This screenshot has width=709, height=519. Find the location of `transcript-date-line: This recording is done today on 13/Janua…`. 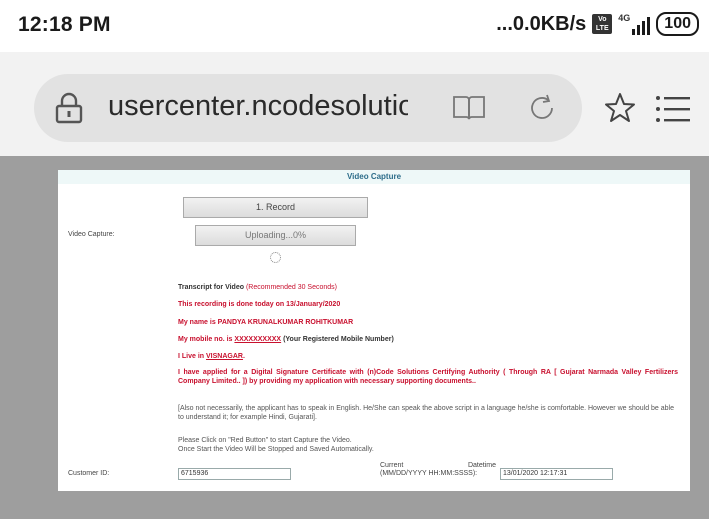

transcript-date-line: This recording is done today on 13/Janua… is located at coordinates (259, 304).